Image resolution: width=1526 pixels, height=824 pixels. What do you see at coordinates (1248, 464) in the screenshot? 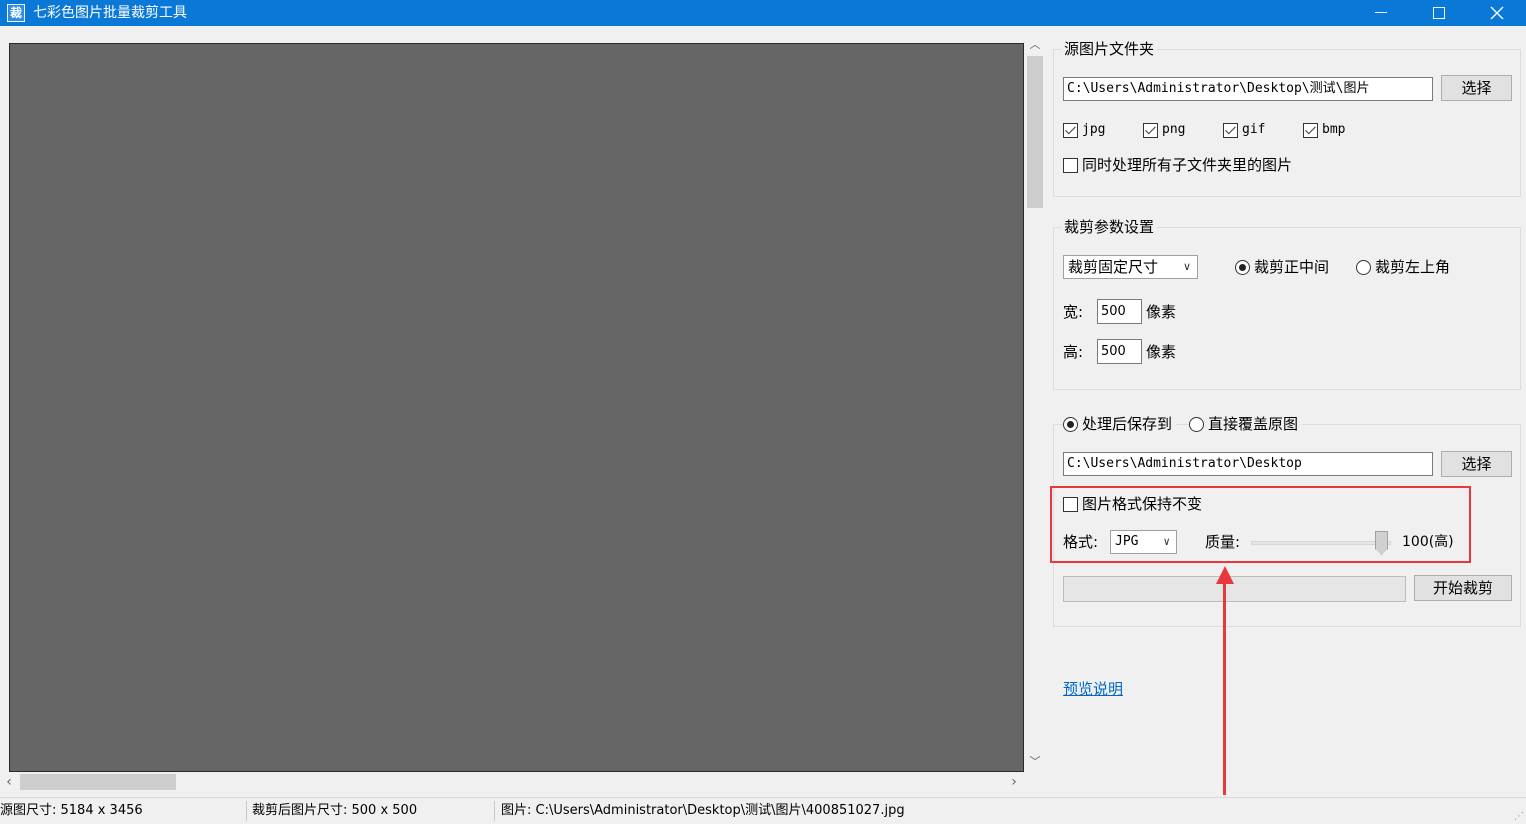
I see `output-path-input: C:\Users\Administrator\Desktop` at bounding box center [1248, 464].